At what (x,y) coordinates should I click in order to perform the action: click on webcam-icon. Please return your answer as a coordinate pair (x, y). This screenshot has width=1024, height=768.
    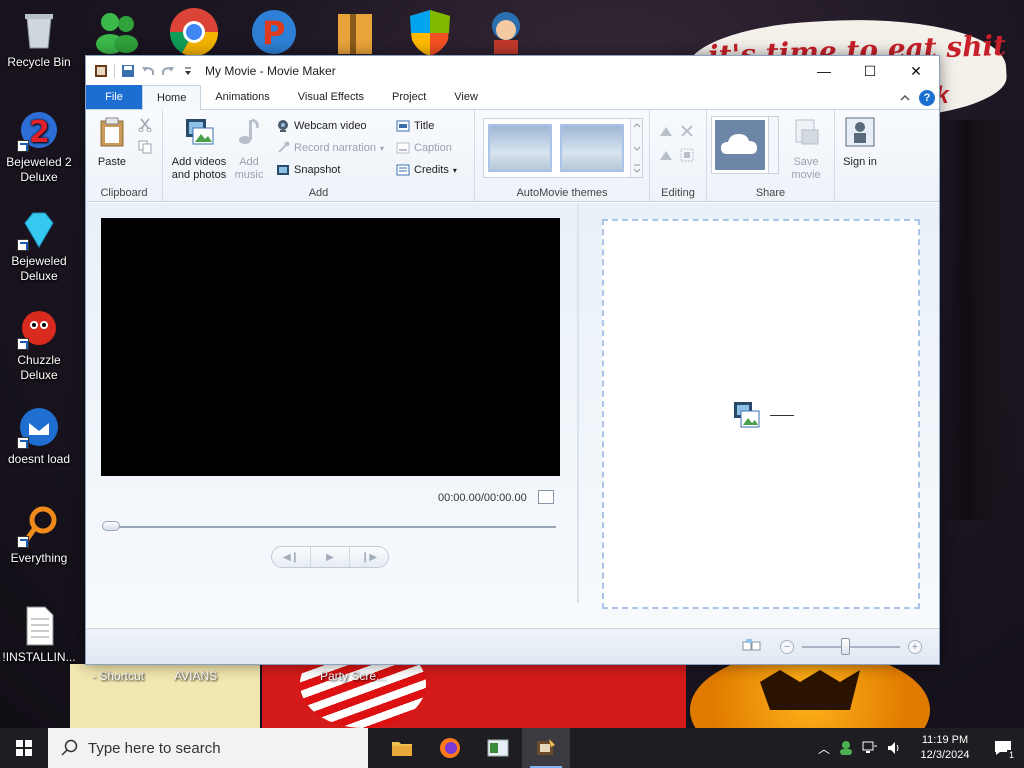
    Looking at the image, I should click on (283, 126).